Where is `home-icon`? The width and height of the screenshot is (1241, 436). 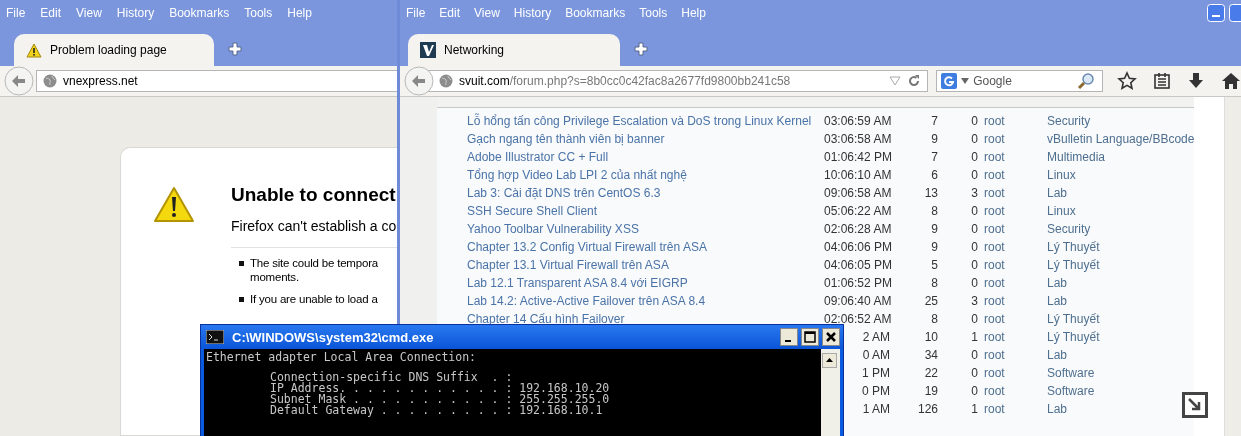 home-icon is located at coordinates (1231, 81).